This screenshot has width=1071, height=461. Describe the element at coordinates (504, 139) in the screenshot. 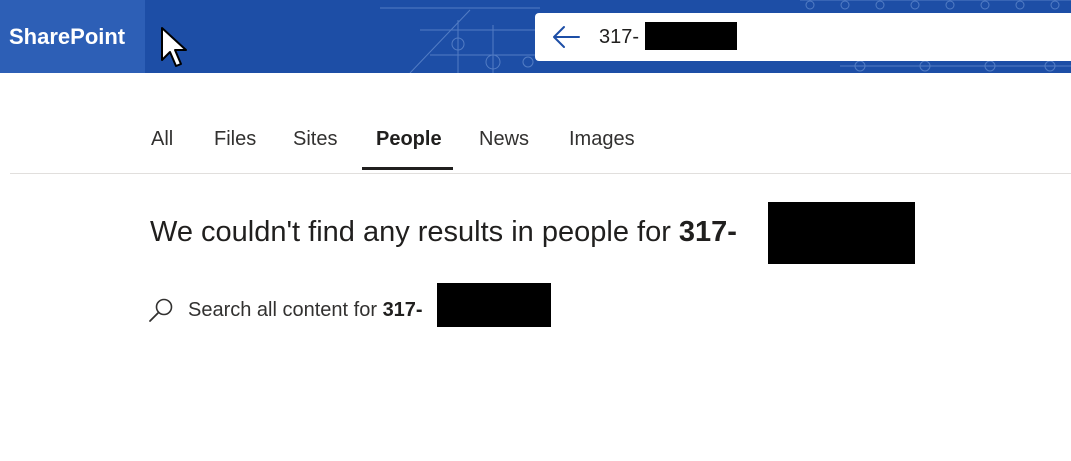

I see `tab-news: News` at that location.